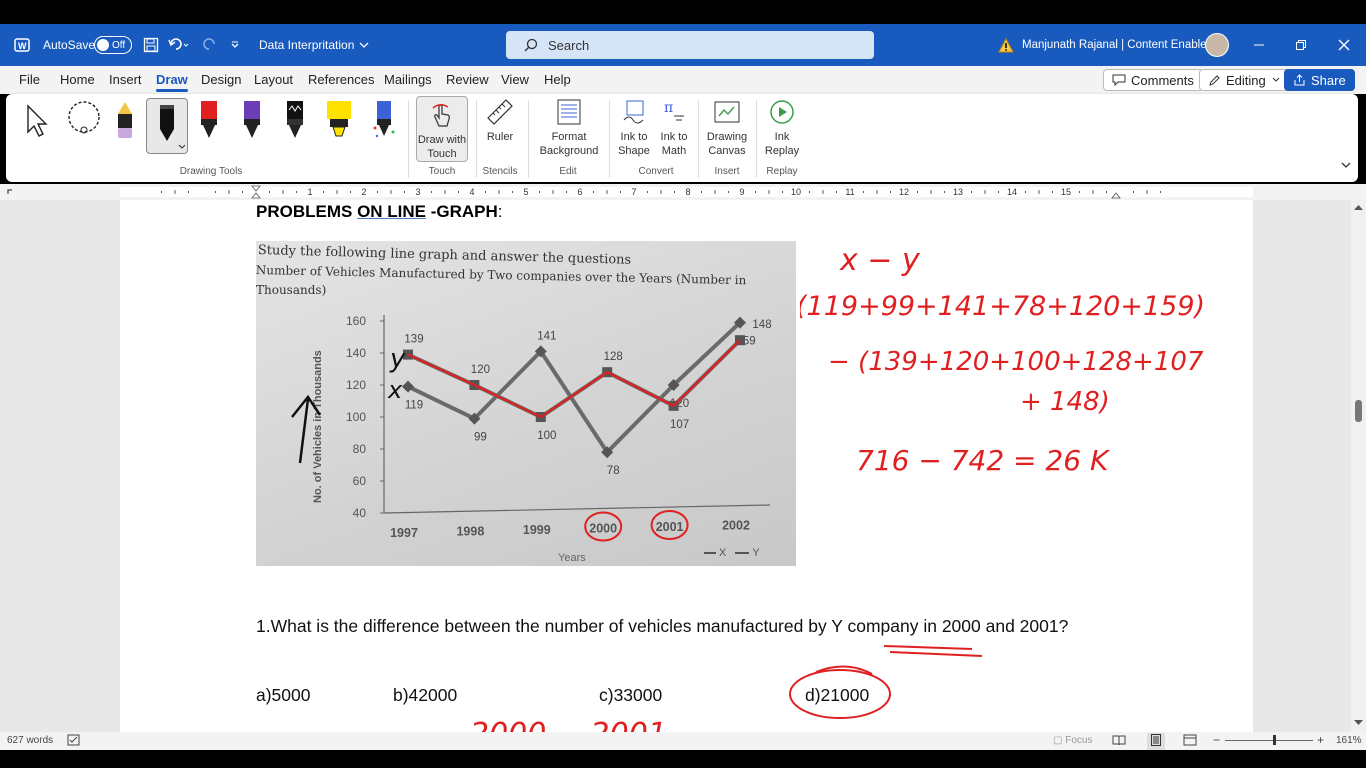 Image resolution: width=1366 pixels, height=768 pixels. Describe the element at coordinates (1301, 45) in the screenshot. I see `restore-icon` at that location.